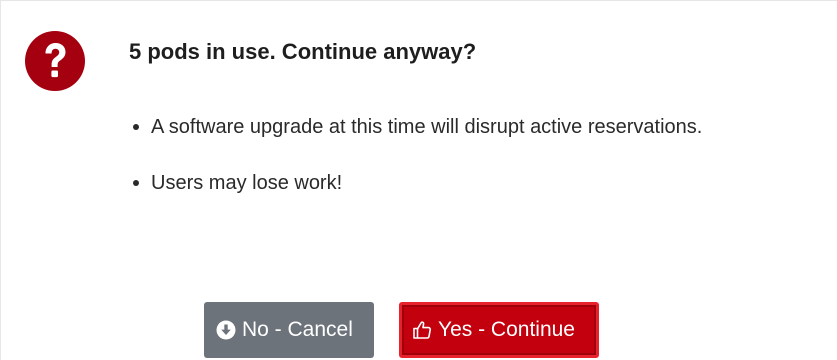 Image resolution: width=837 pixels, height=360 pixels. Describe the element at coordinates (226, 330) in the screenshot. I see `circle-arrow-down-icon` at that location.